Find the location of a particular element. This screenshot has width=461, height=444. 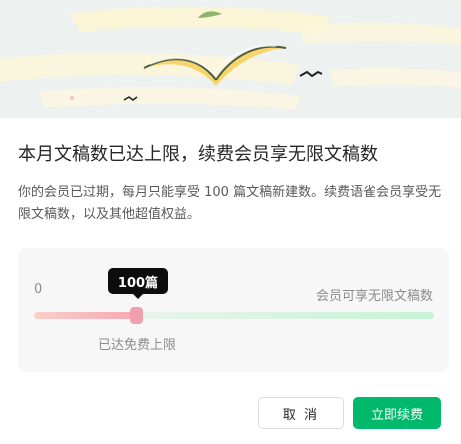

quota-slider-thumb is located at coordinates (136, 315).